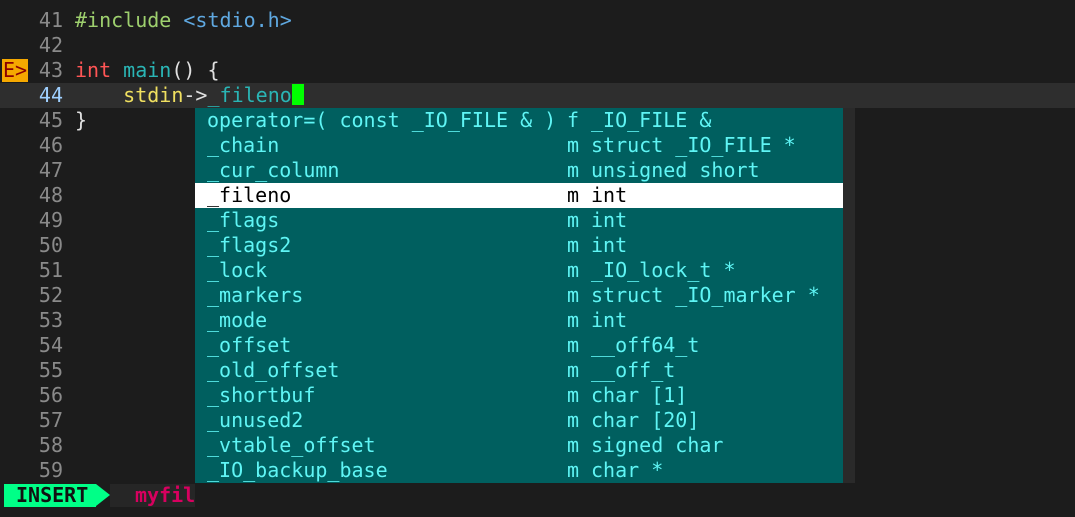 This screenshot has width=1075, height=517. I want to click on completion-word: _chain, so click(243, 145).